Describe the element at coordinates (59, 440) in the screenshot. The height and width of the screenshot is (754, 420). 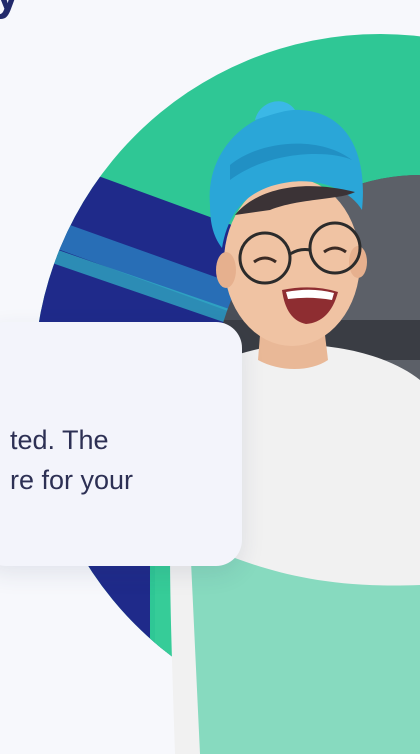
I see `card-text-line-1: ted. The` at that location.